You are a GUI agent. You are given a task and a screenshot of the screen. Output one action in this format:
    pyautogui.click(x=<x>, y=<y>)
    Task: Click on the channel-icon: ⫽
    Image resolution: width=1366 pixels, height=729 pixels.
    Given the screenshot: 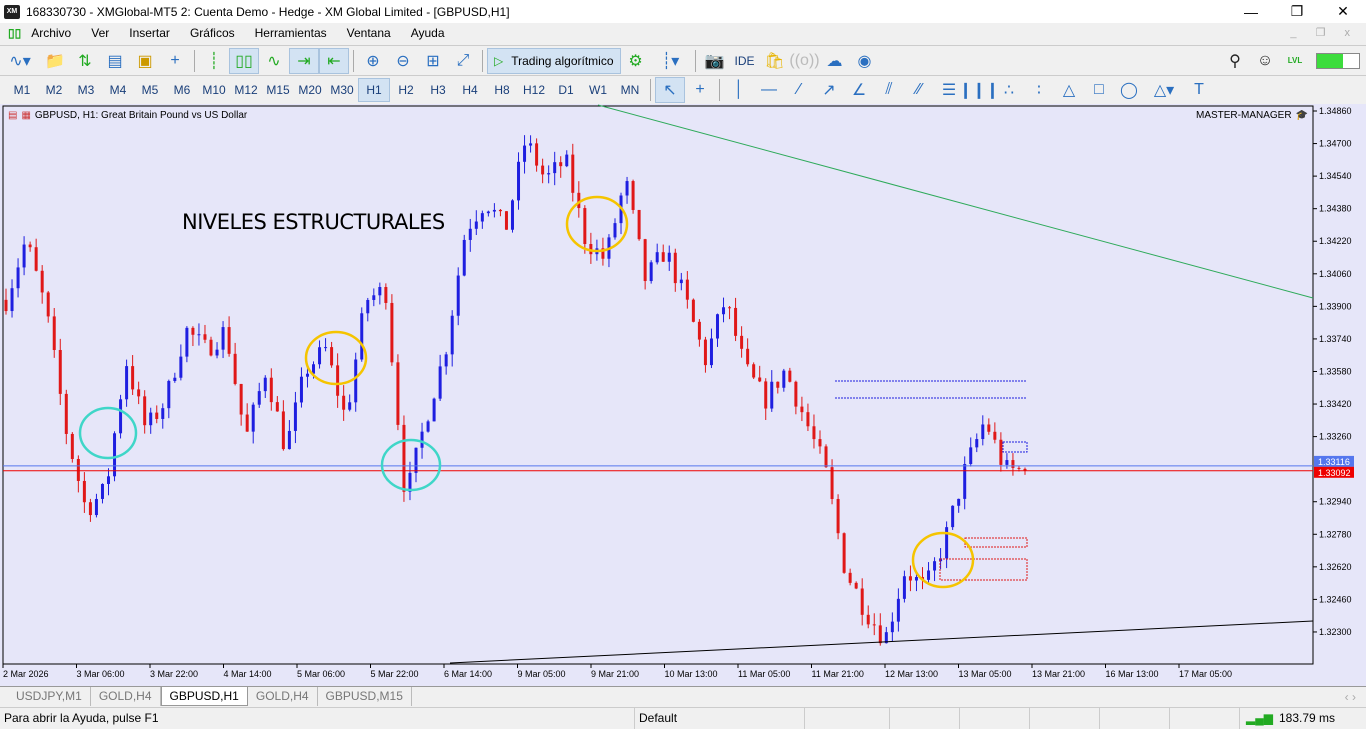 What is the action you would take?
    pyautogui.click(x=889, y=90)
    